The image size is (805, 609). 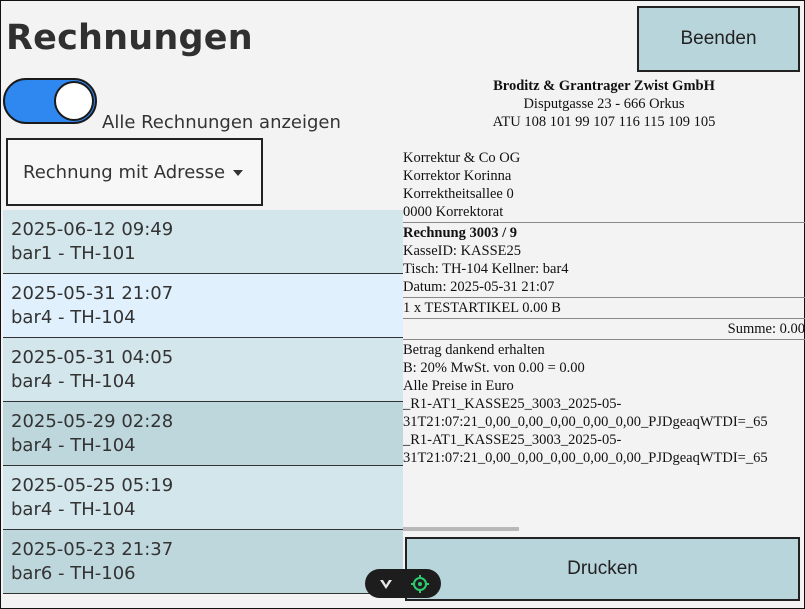 What do you see at coordinates (129, 38) in the screenshot?
I see `page-title: Rechnungen` at bounding box center [129, 38].